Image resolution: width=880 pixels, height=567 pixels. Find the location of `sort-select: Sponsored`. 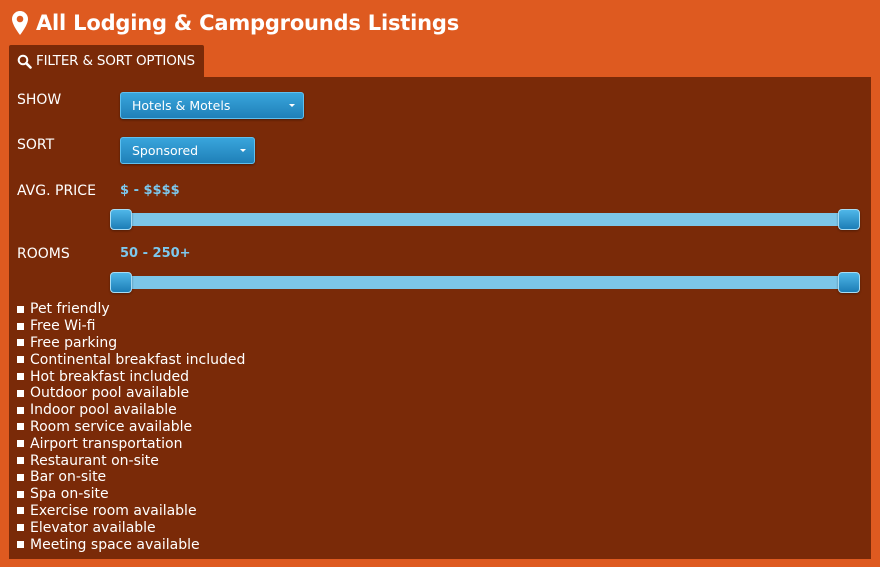

sort-select: Sponsored is located at coordinates (187, 150).